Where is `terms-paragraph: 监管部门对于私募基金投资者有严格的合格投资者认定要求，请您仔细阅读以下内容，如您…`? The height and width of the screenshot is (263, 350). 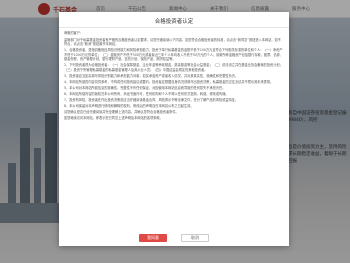
terms-paragraph: 监管部门对于私募基金投资者有严格的合格投资者认定要求，请您仔细阅读以下内容，如您… is located at coordinates (172, 42).